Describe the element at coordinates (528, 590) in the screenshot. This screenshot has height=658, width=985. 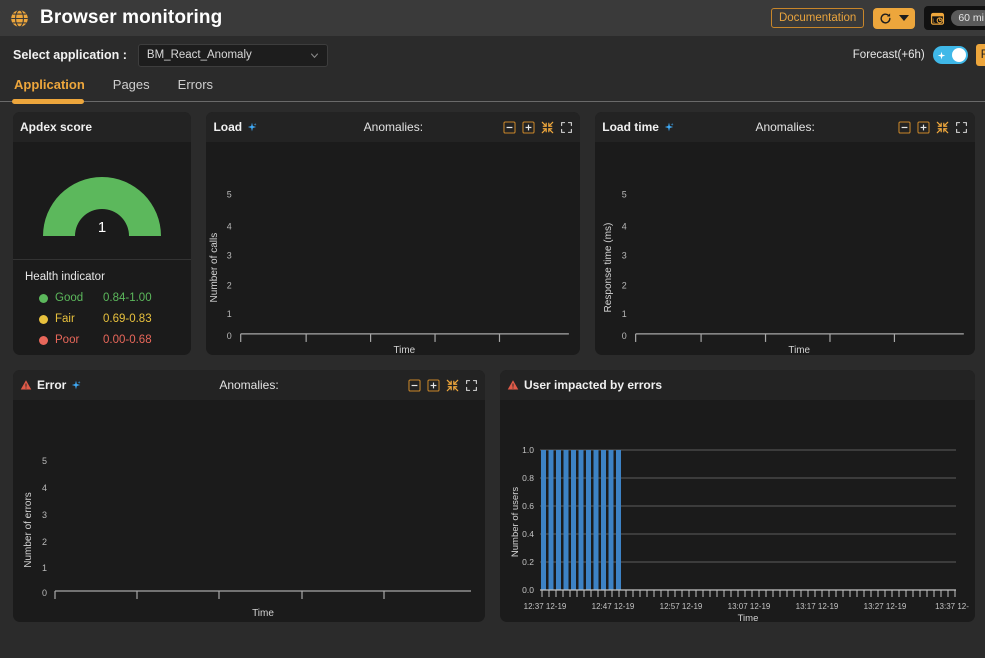
I see `svg-text: 0.0` at that location.